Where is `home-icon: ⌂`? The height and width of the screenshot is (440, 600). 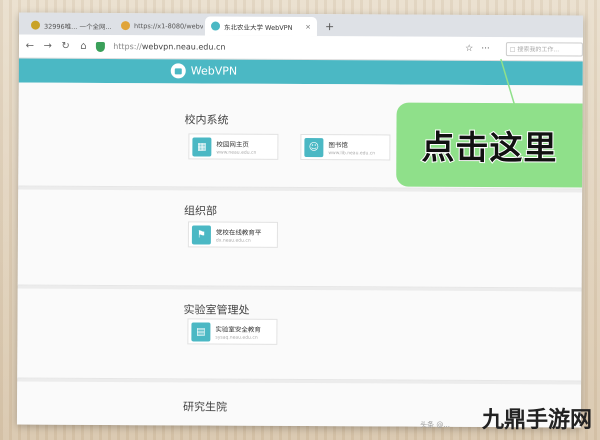 home-icon: ⌂ is located at coordinates (83, 46).